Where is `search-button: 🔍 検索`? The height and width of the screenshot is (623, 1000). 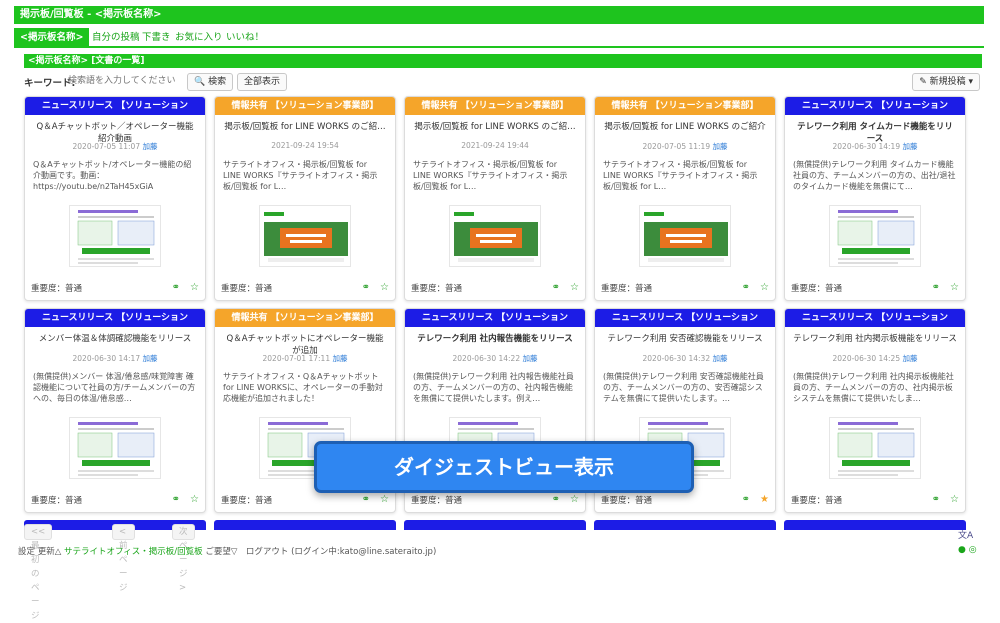 search-button: 🔍 検索 is located at coordinates (210, 82).